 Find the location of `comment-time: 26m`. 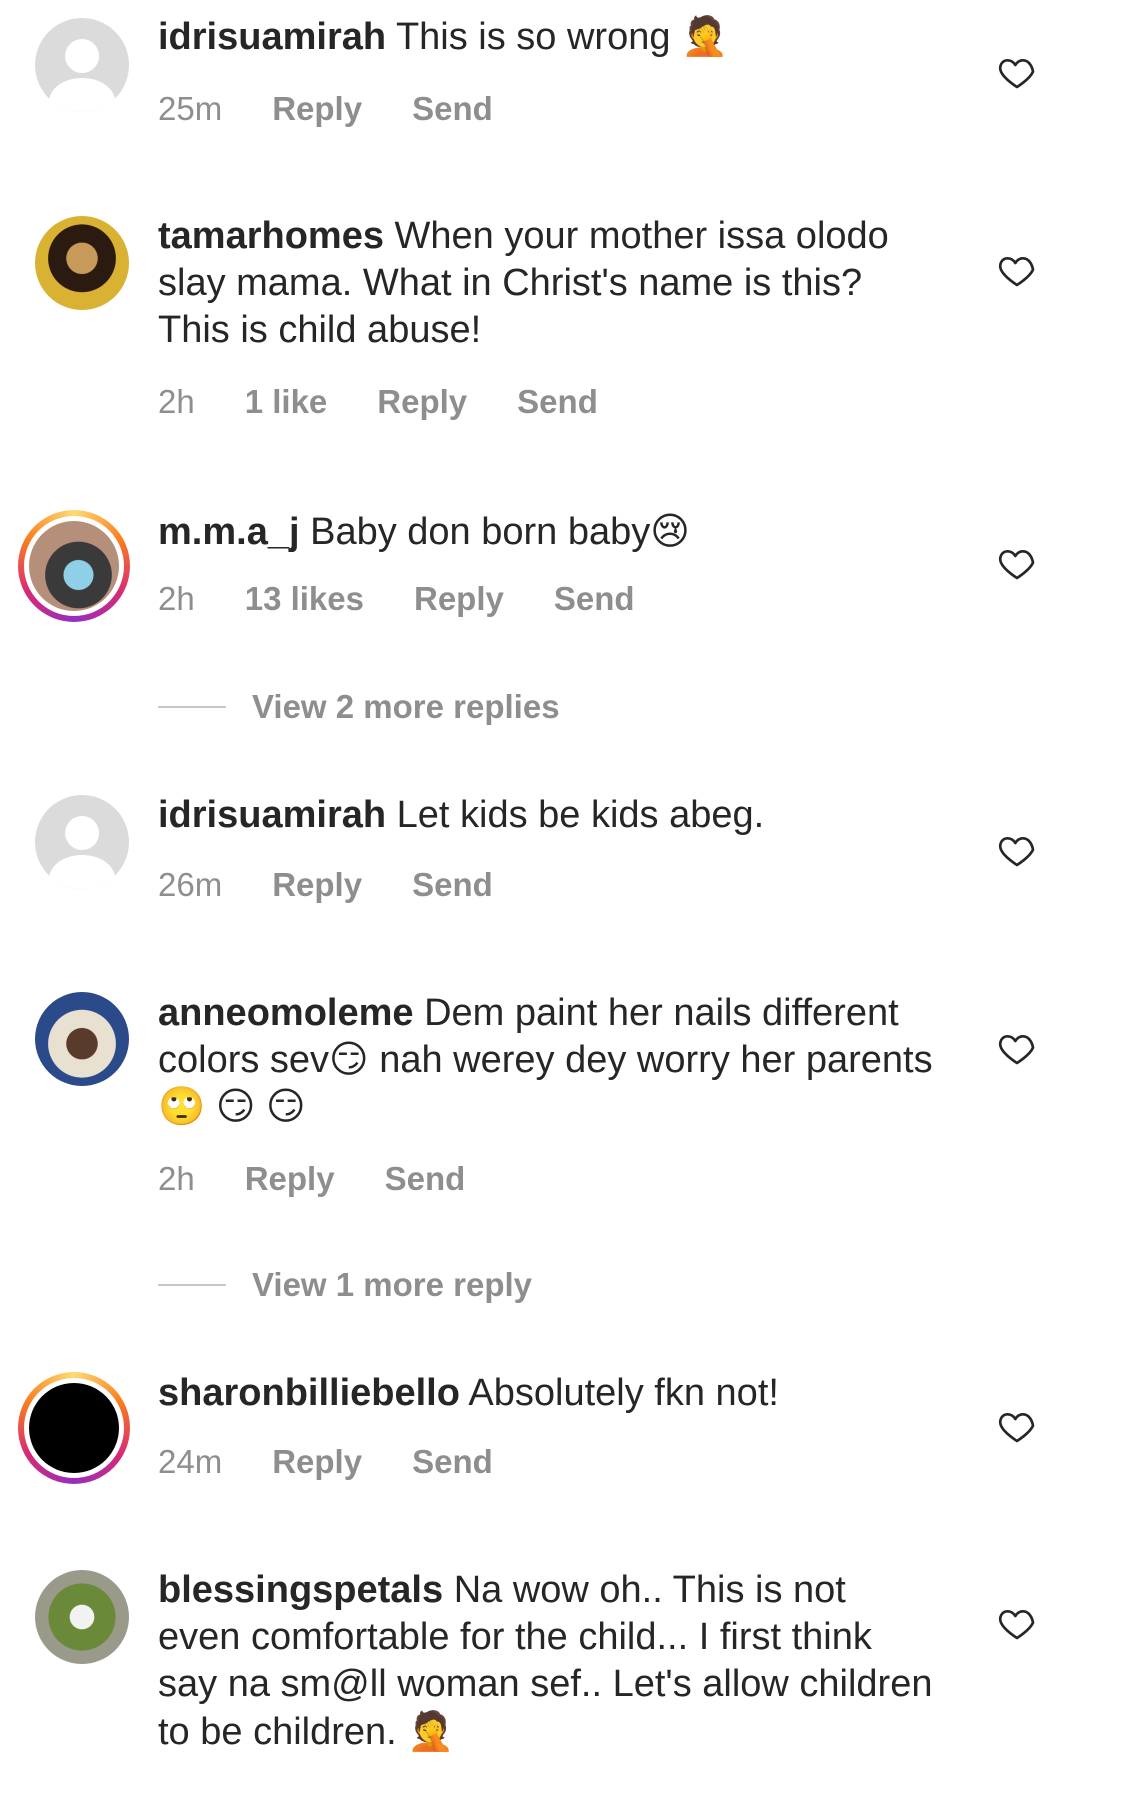

comment-time: 26m is located at coordinates (190, 884).